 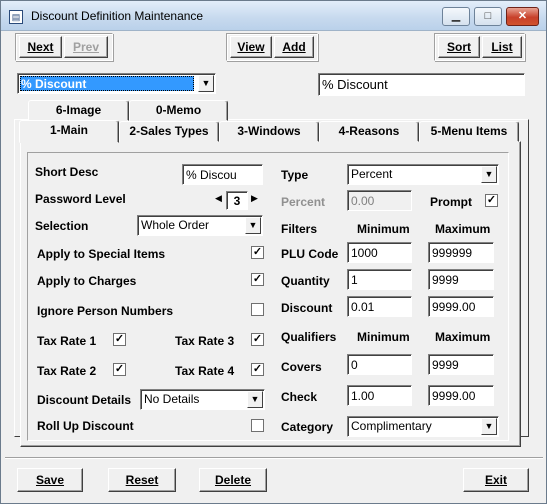 I want to click on filters-label: Filters, so click(x=299, y=229).